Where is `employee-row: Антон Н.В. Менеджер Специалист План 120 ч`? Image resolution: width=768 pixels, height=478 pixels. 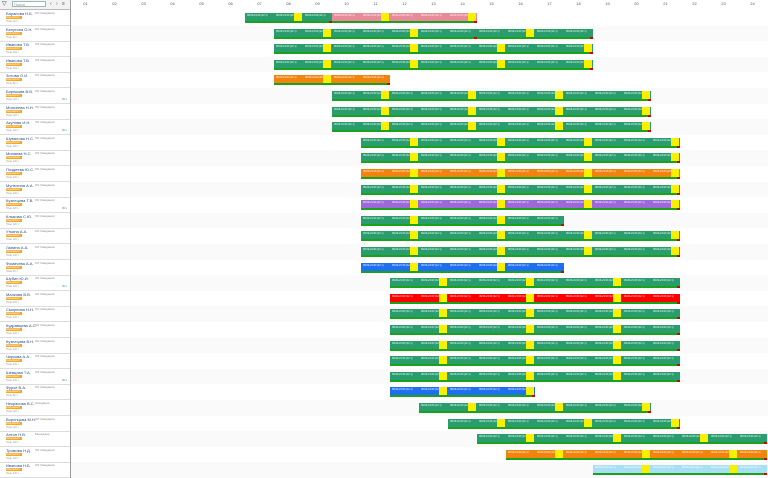
employee-row: Антон Н.В. Менеджер Специалист План 120 ч is located at coordinates (35, 439).